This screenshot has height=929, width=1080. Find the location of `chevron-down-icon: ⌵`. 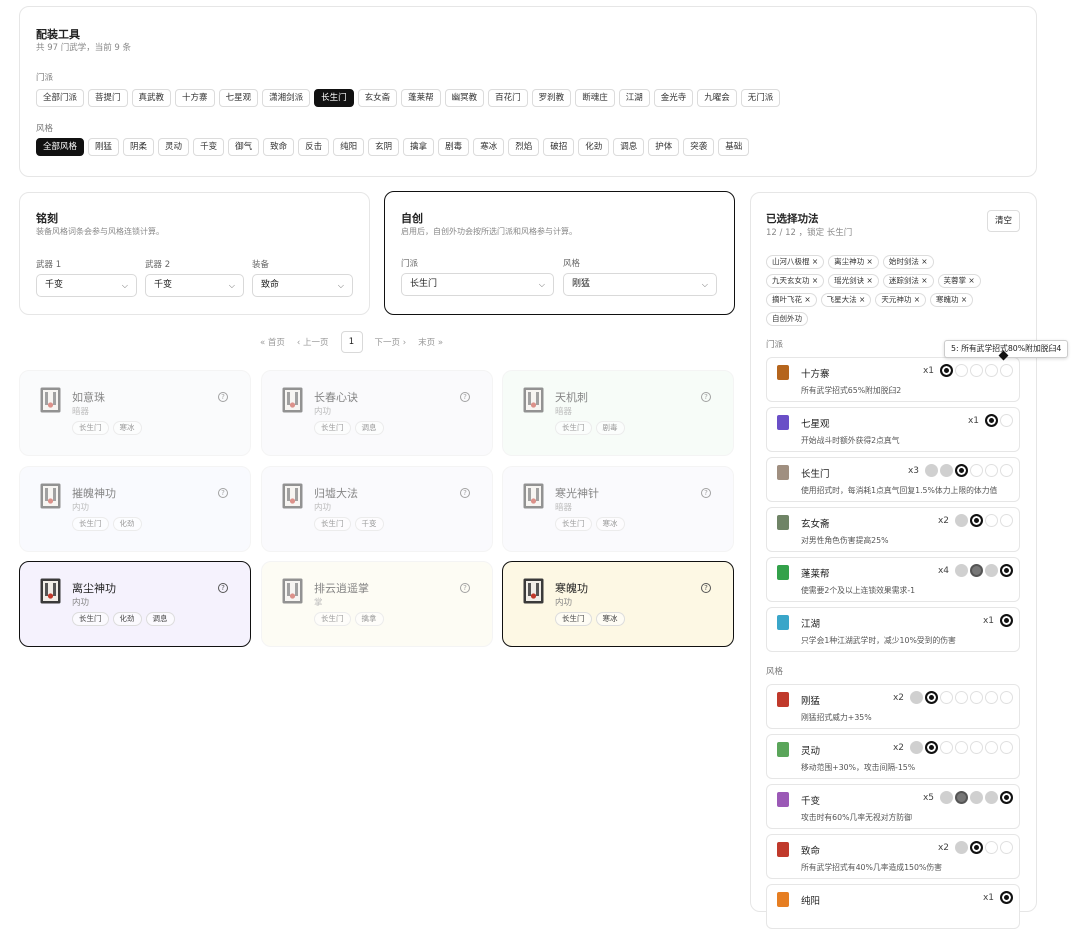

chevron-down-icon: ⌵ is located at coordinates (541, 284).